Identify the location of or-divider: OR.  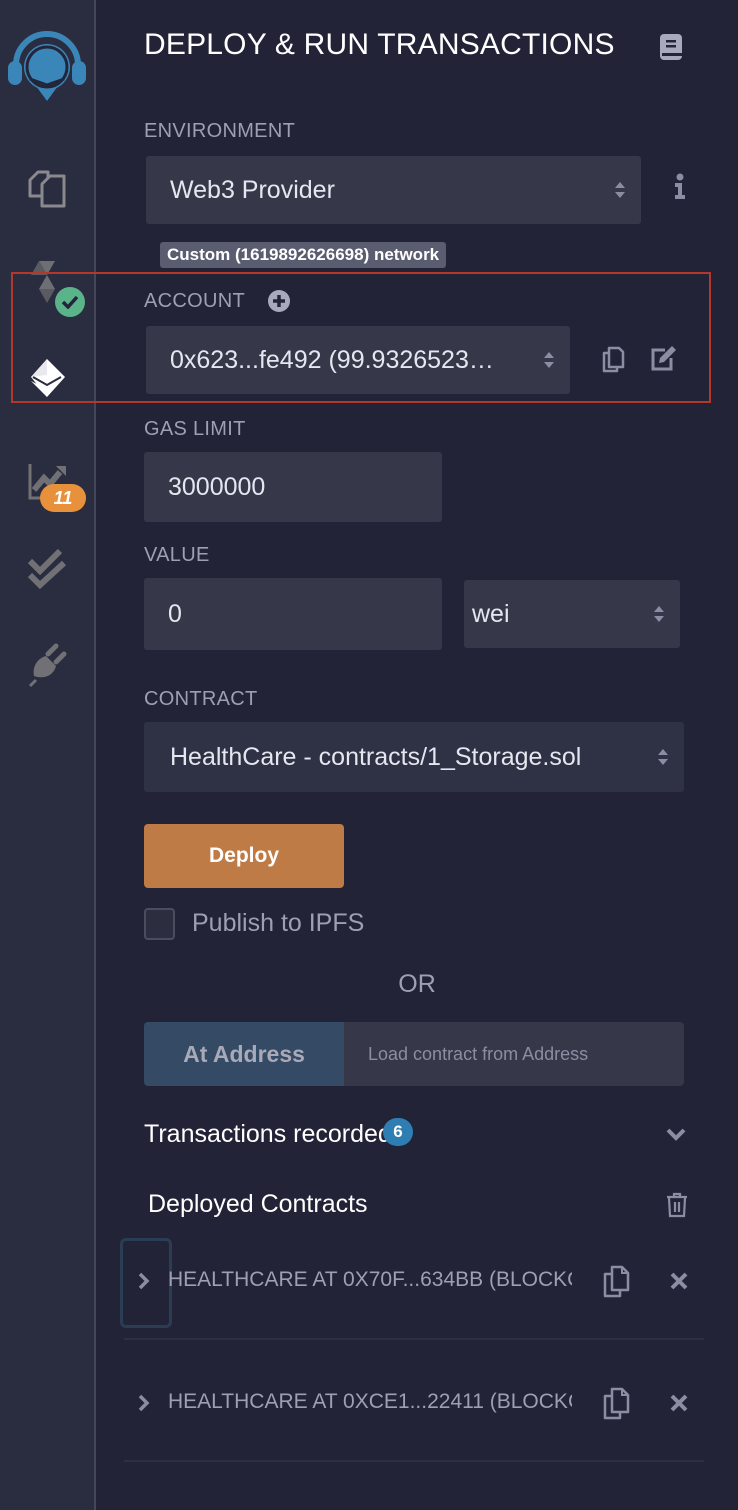
(417, 984).